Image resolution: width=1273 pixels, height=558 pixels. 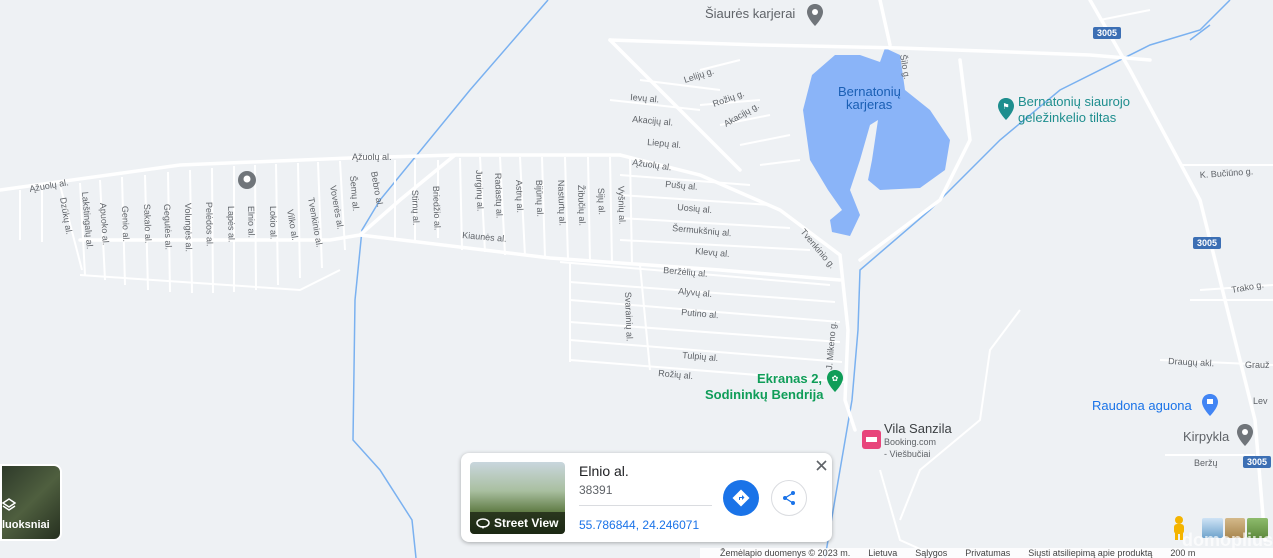 I want to click on street-label: Bijūnų al., so click(x=539, y=198).